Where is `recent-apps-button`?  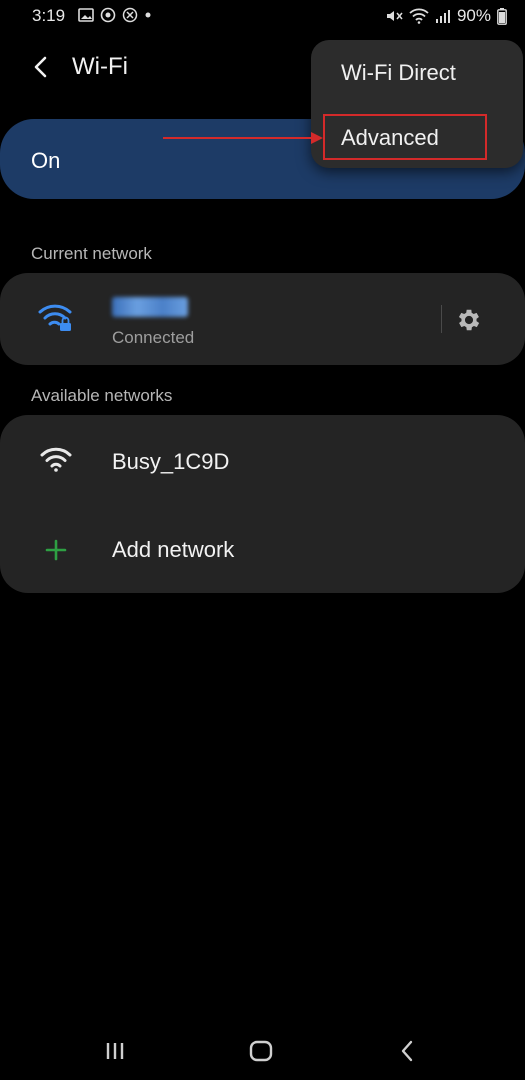
recent-apps-button is located at coordinates (115, 1051).